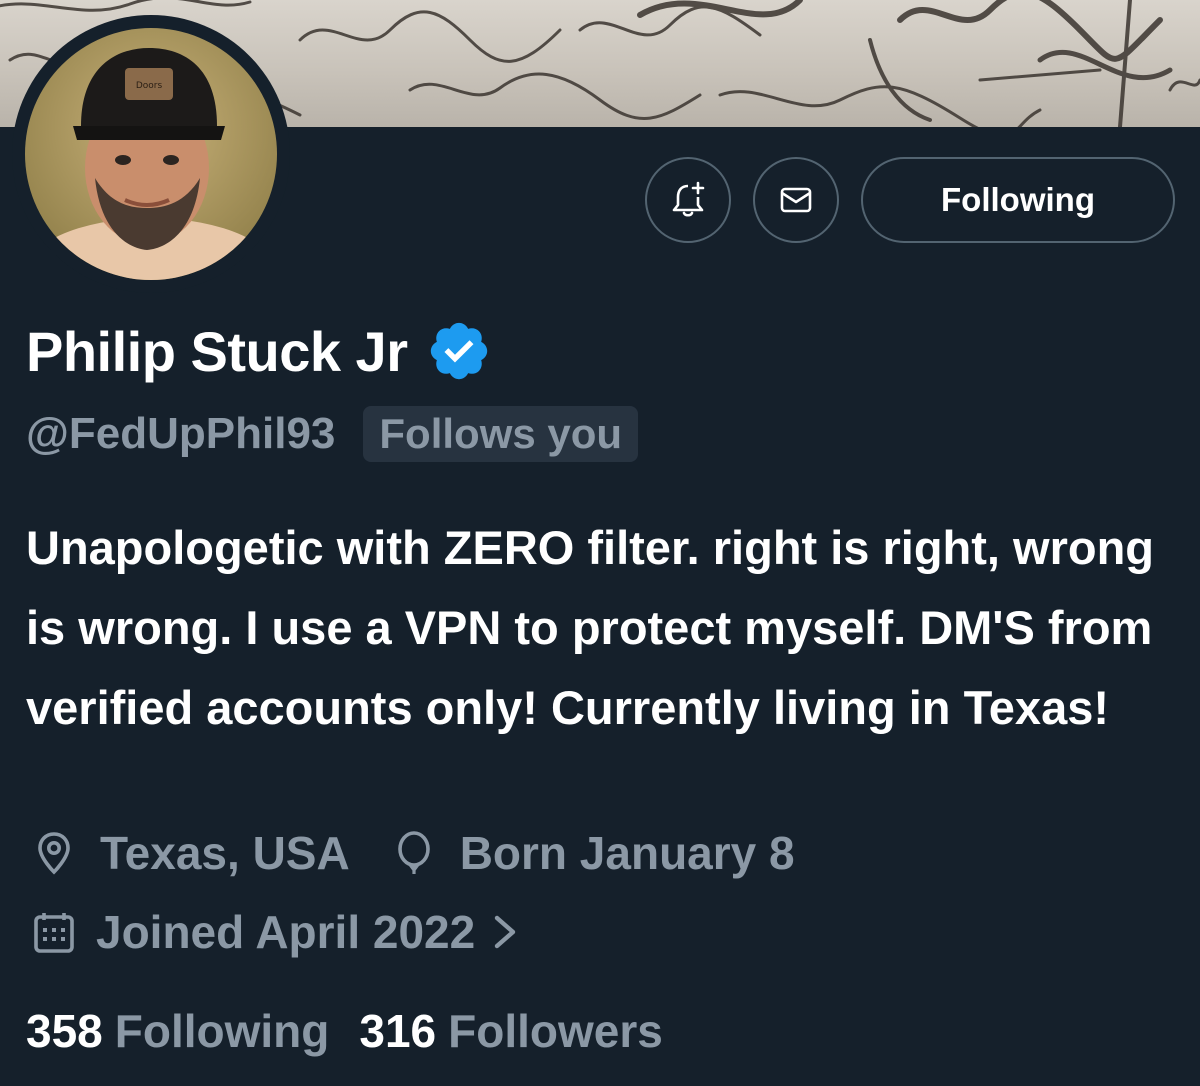 The width and height of the screenshot is (1200, 1086). What do you see at coordinates (64, 1031) in the screenshot?
I see `following-count: 358` at bounding box center [64, 1031].